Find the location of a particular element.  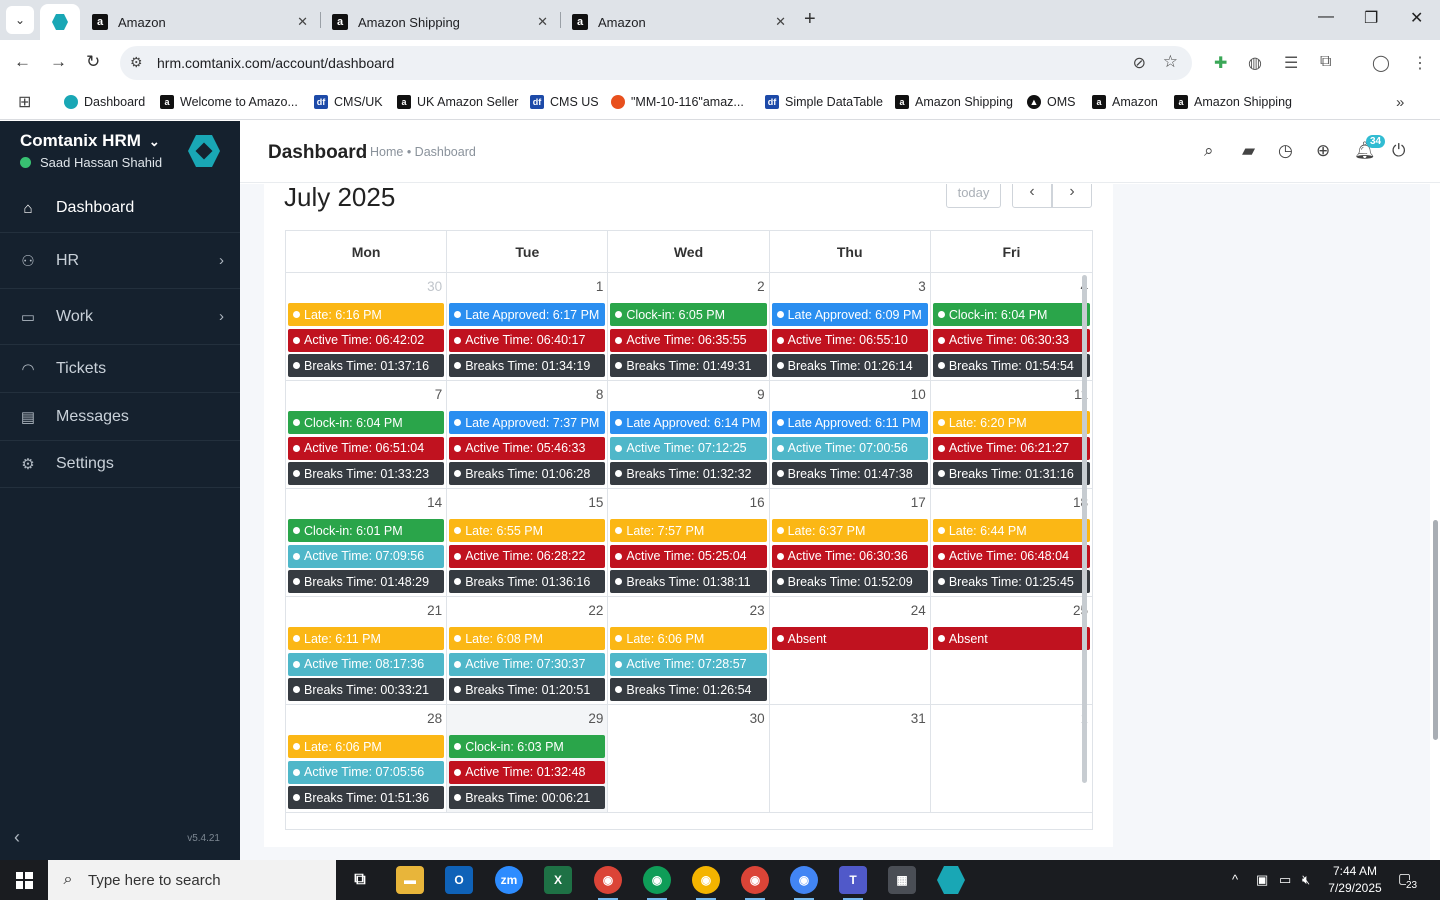

page-scrollbar is located at coordinates (1435, 630).